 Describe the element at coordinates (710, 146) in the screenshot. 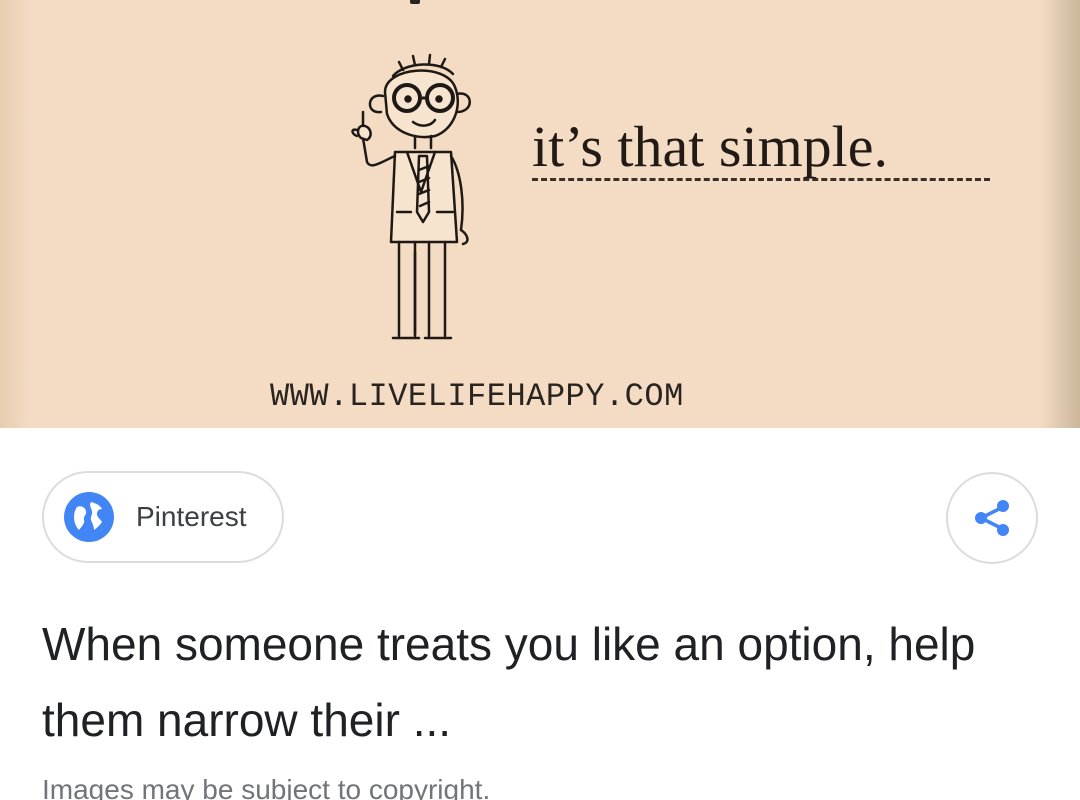

I see `caption-text: it’s that simple.` at that location.